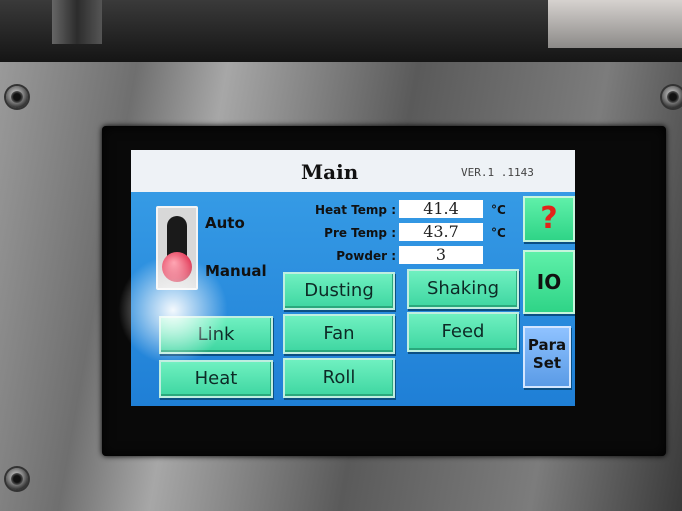 This screenshot has height=511, width=682. I want to click on top-housing, so click(341, 35).